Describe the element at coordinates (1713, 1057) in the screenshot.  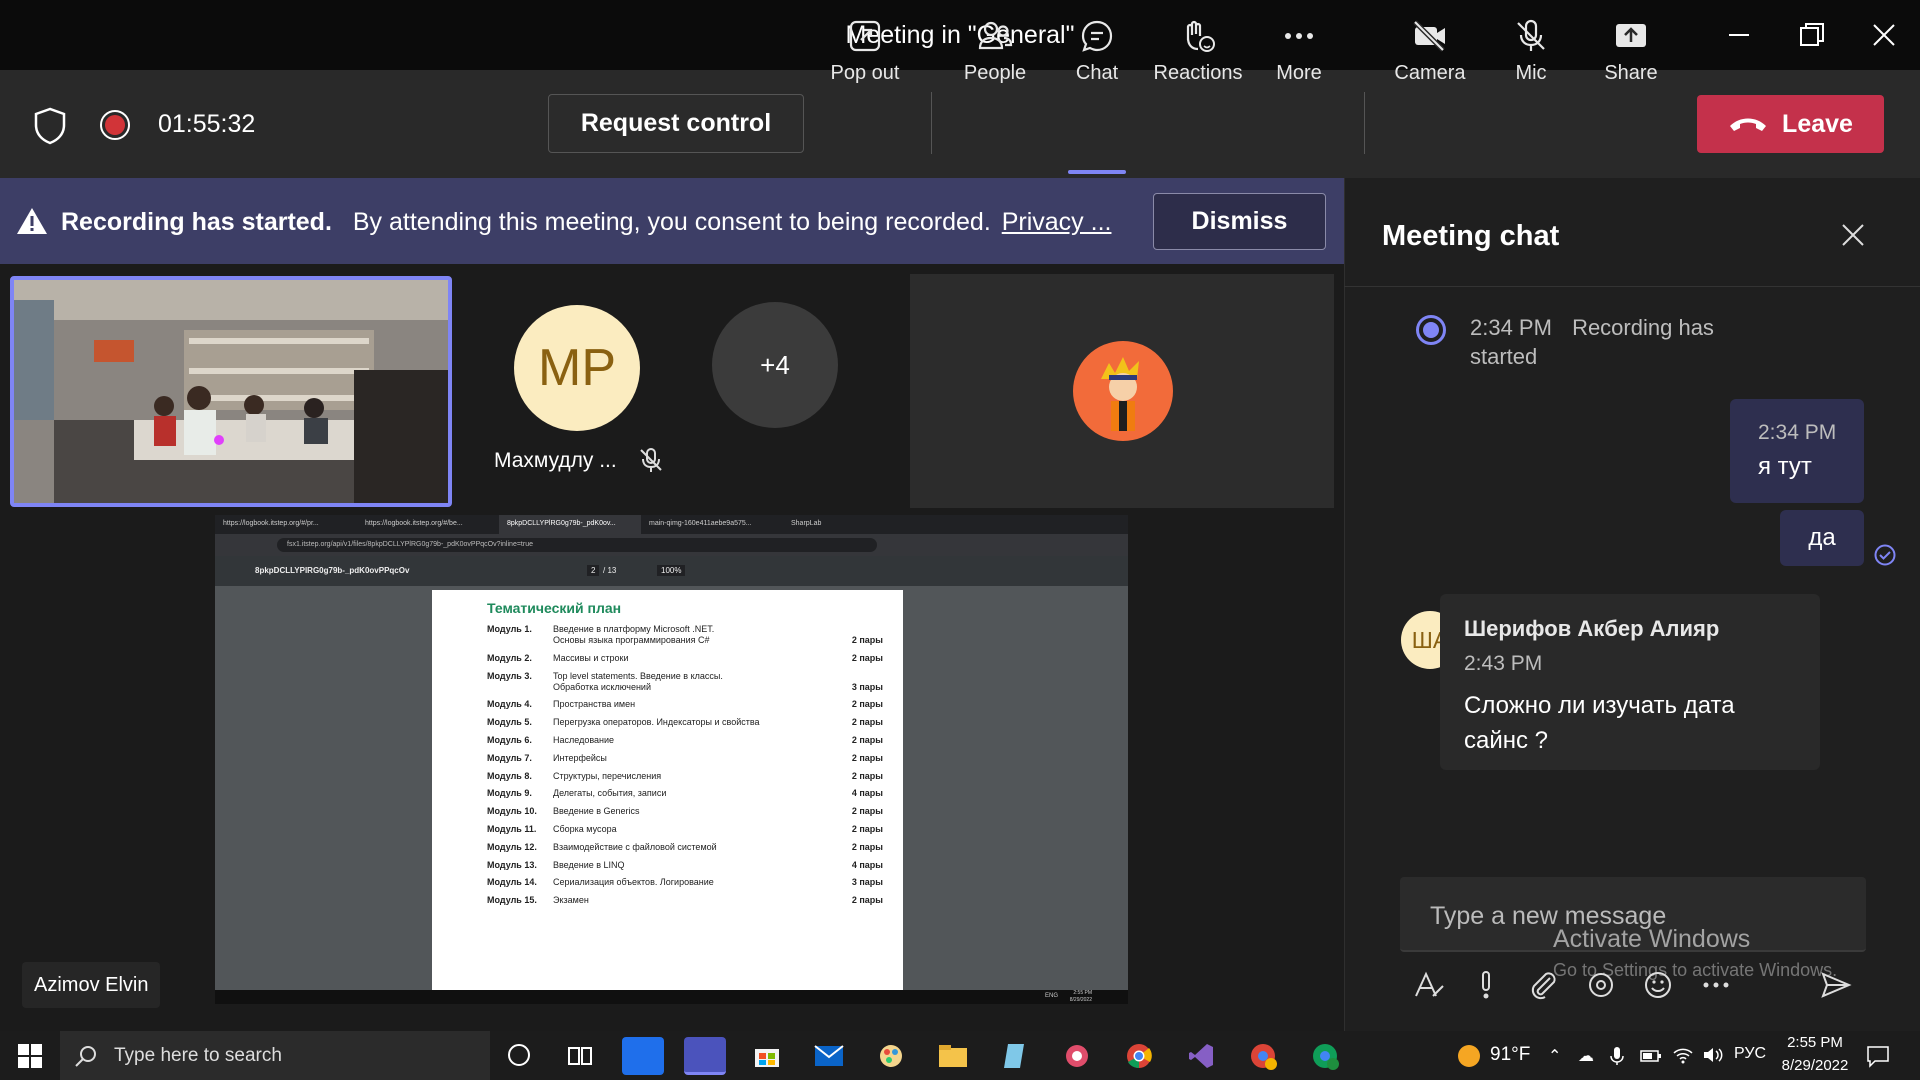
I see `volume-icon` at that location.